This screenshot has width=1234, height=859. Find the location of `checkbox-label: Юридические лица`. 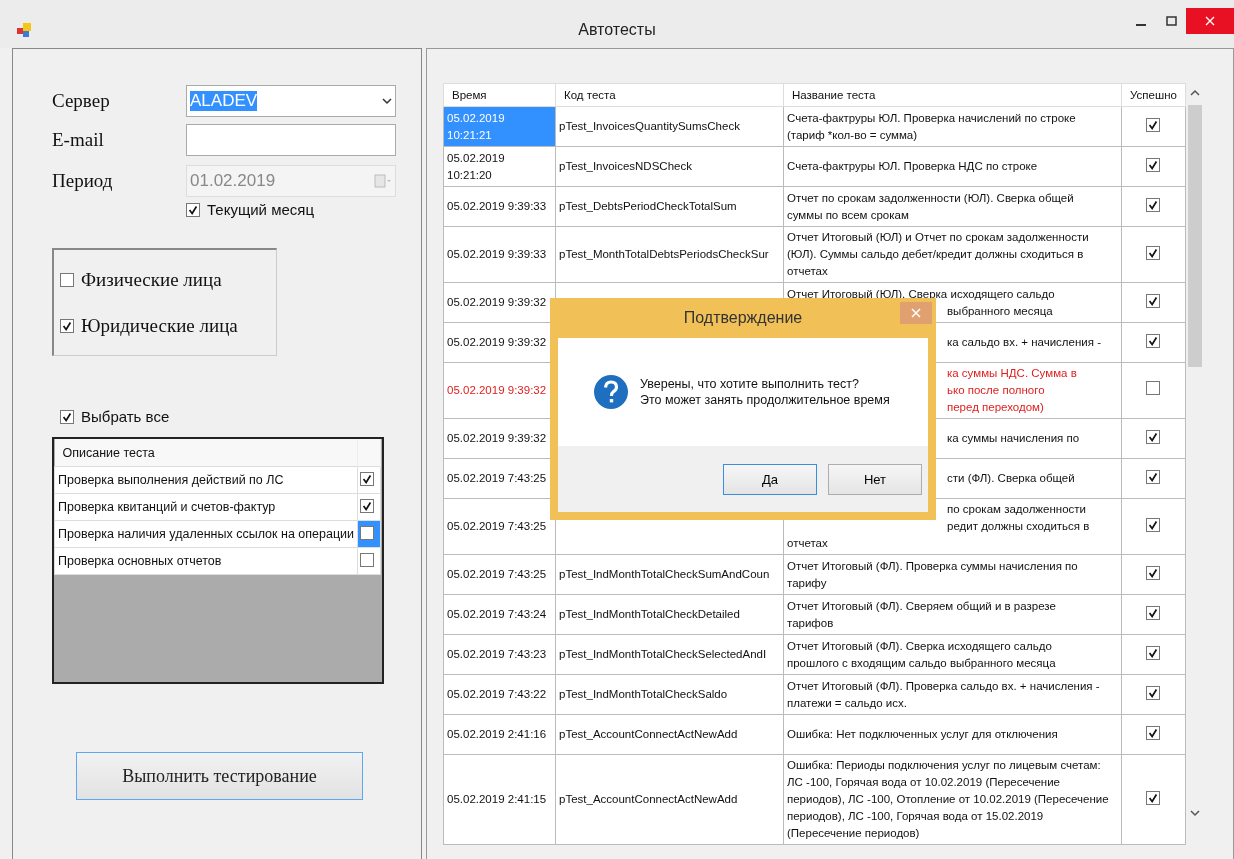

checkbox-label: Юридические лица is located at coordinates (159, 325).